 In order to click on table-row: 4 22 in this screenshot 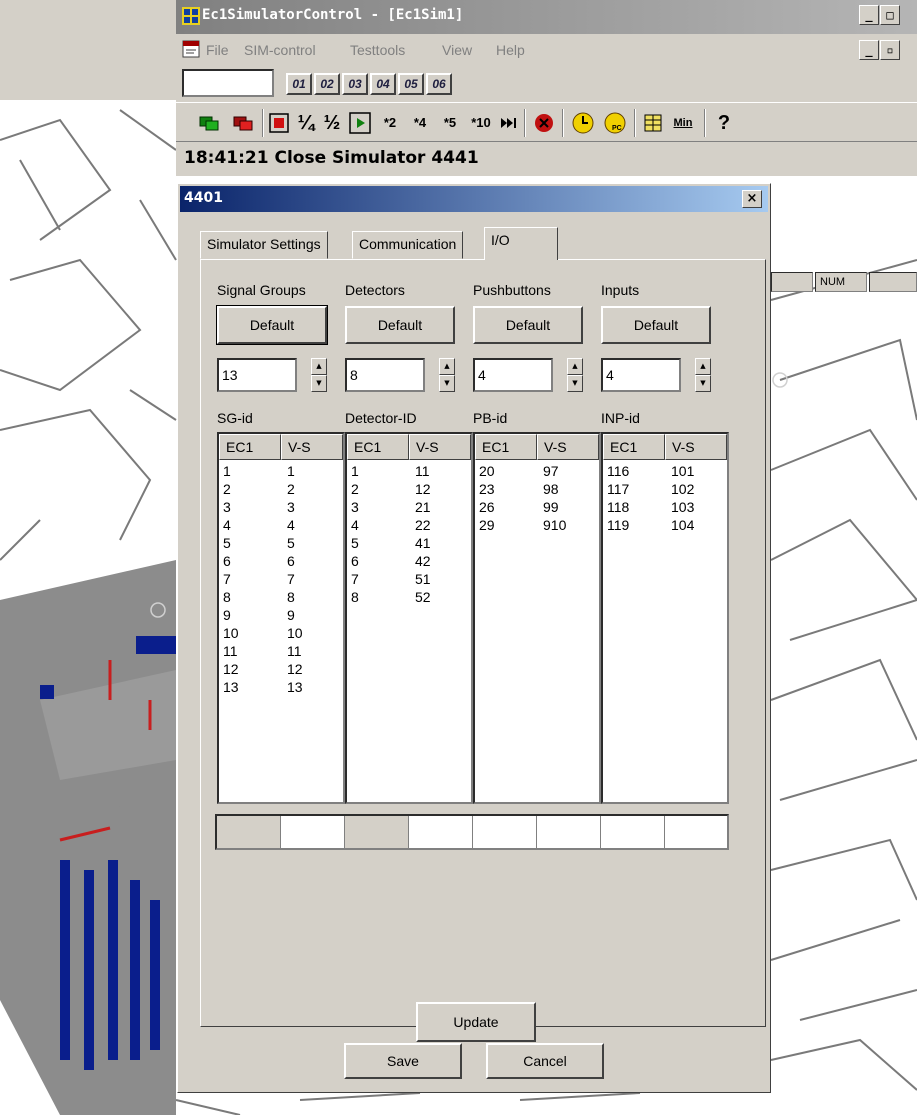, I will do `click(409, 525)`.